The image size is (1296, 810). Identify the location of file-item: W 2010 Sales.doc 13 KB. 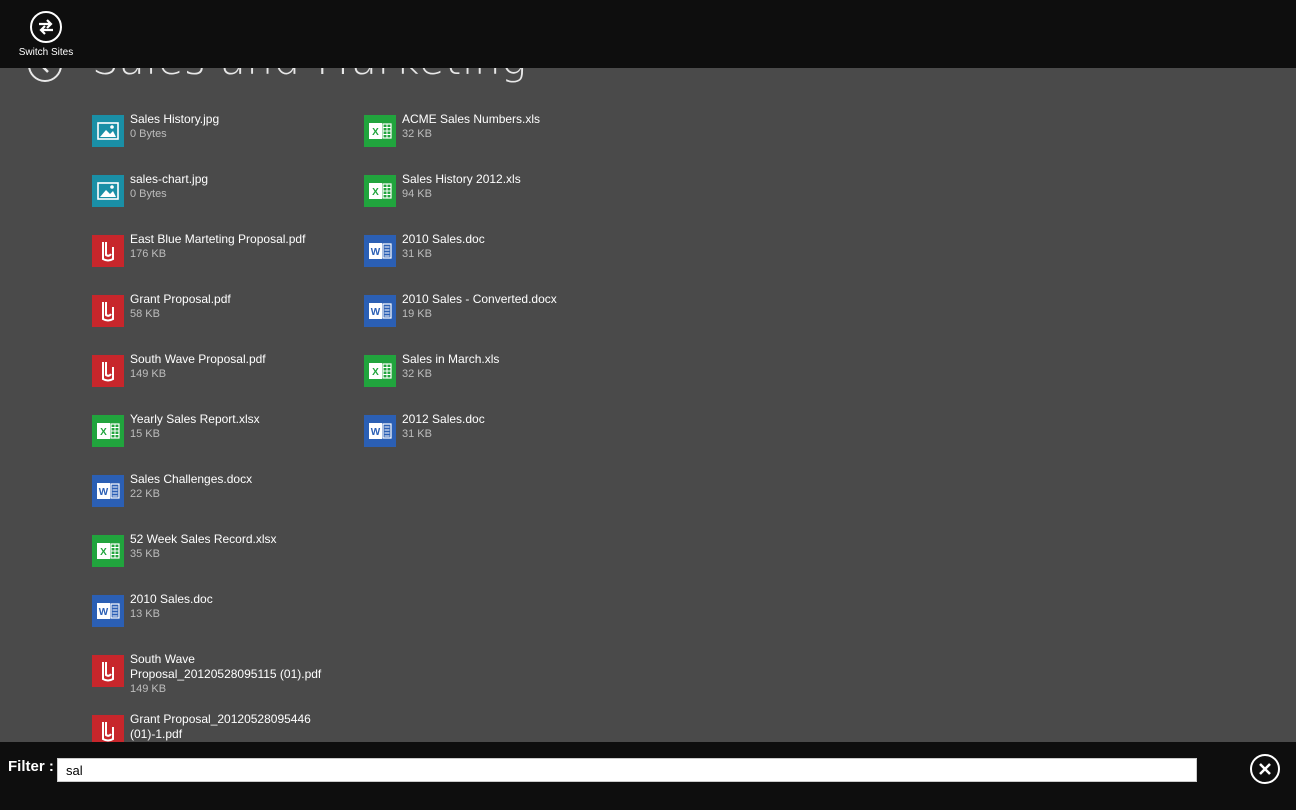
(217, 618).